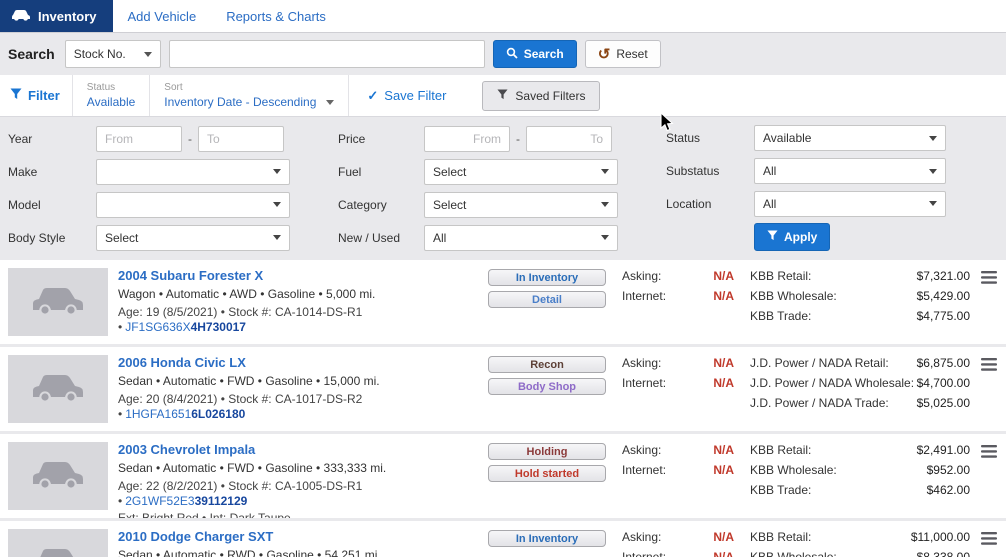 This screenshot has height=557, width=1006. What do you see at coordinates (547, 299) in the screenshot?
I see `status-badge: Detail` at bounding box center [547, 299].